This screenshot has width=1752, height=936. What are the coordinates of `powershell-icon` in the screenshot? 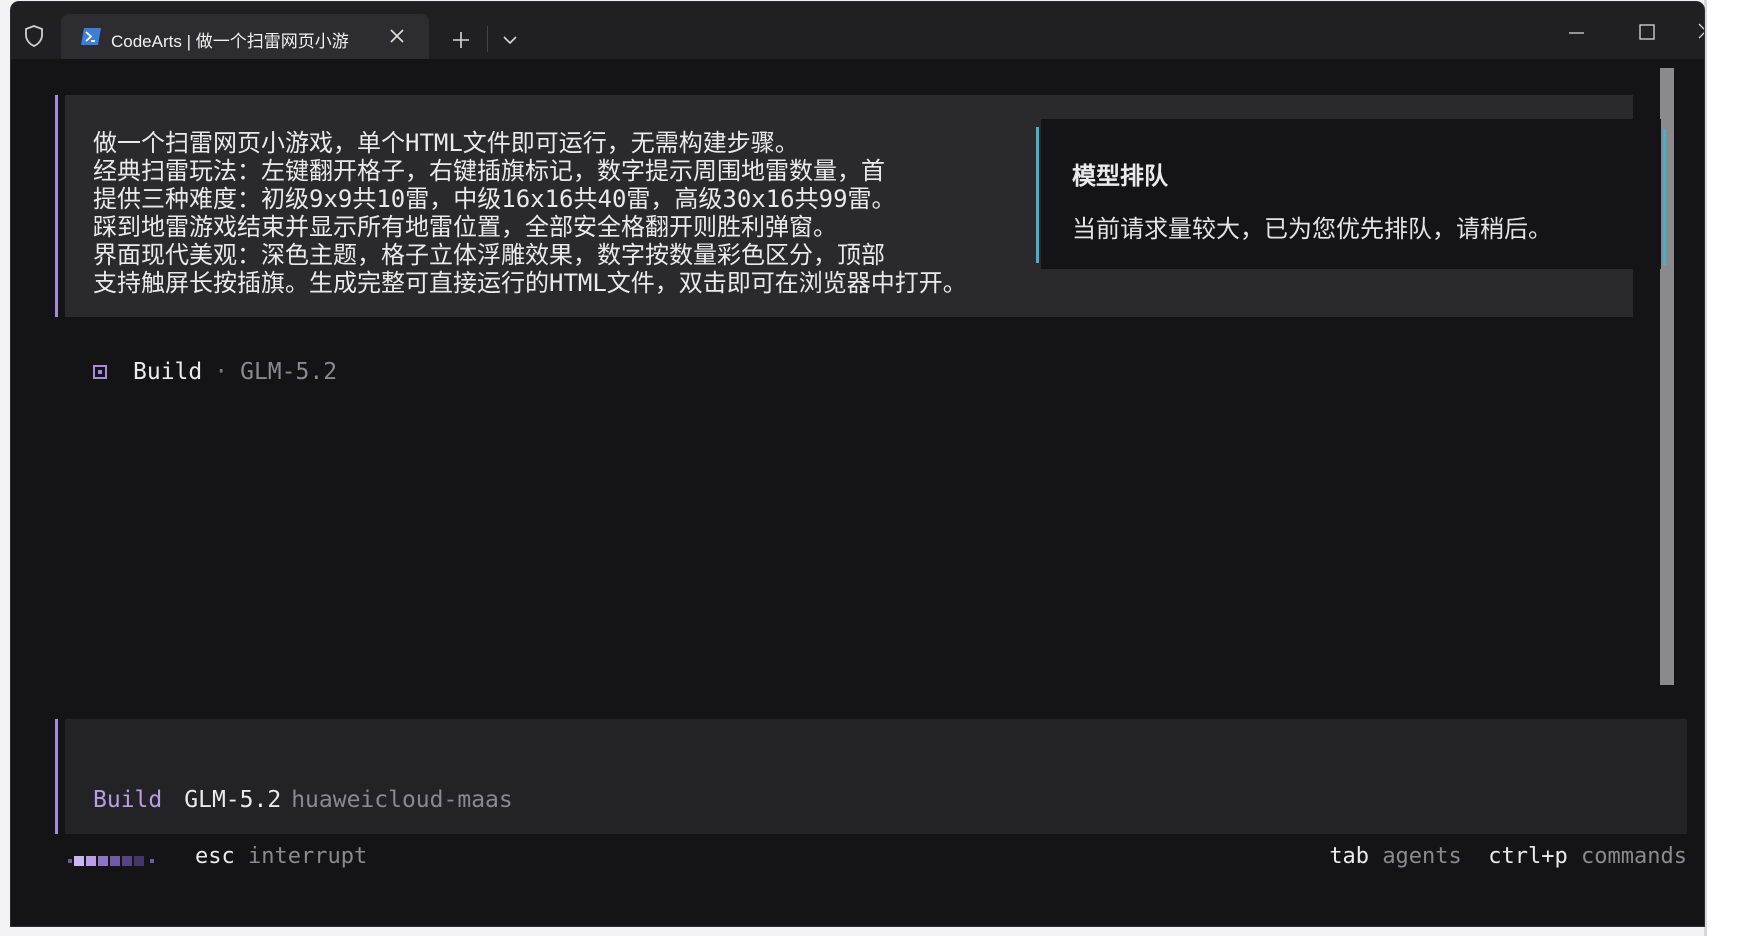 It's located at (91, 38).